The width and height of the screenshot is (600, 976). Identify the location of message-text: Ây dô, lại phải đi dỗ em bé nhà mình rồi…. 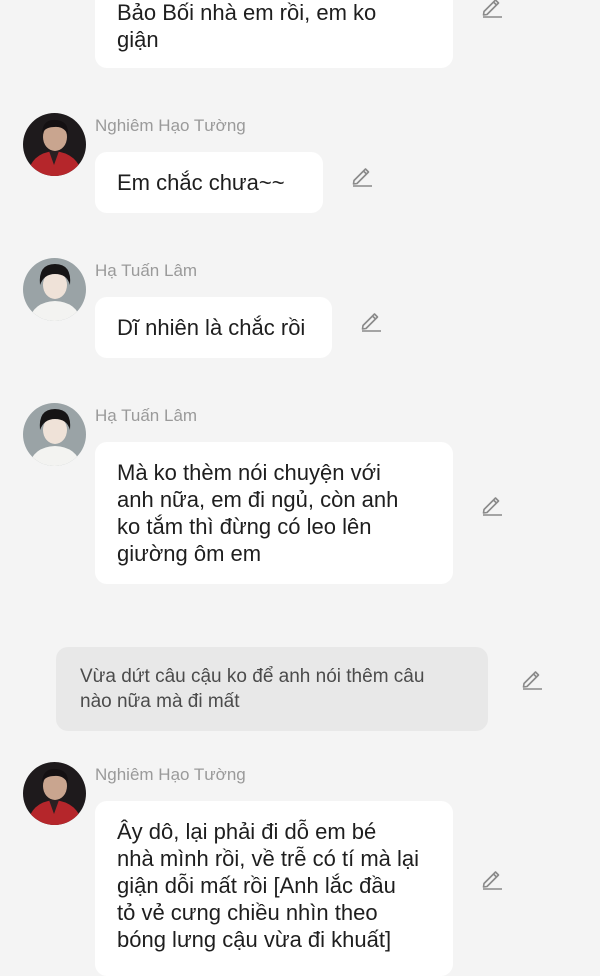
(268, 885).